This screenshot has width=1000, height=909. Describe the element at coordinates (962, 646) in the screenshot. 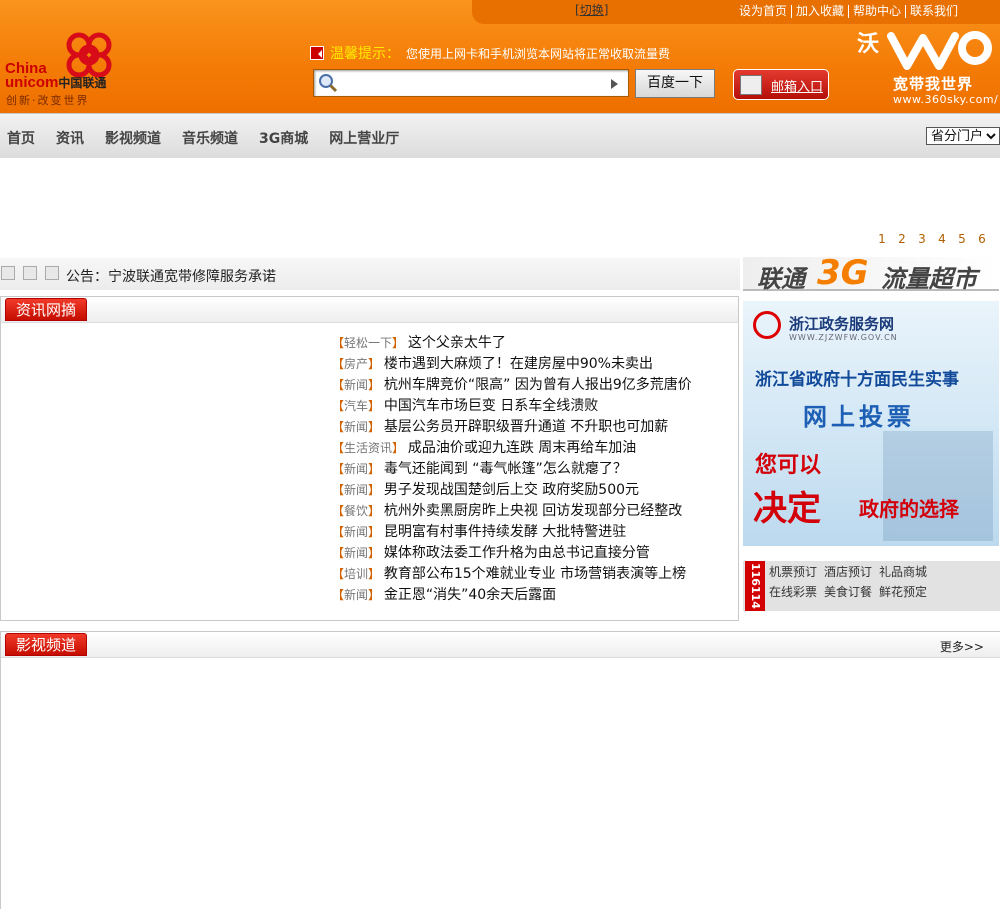

I see `more-link: 更多>>` at that location.